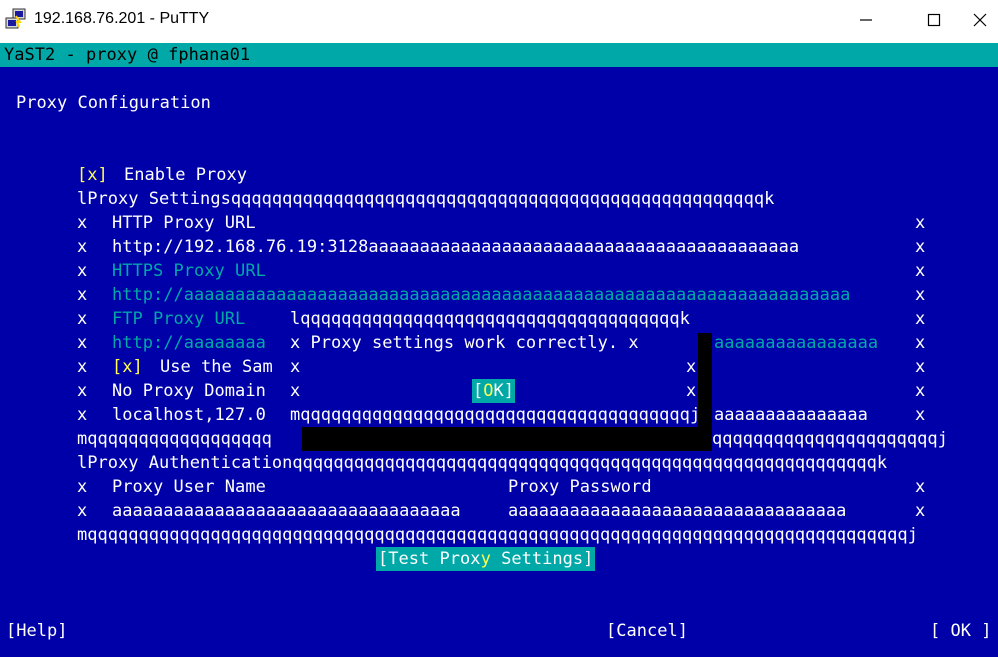 Image resolution: width=998 pixels, height=657 pixels. I want to click on https-proxy-label: HTTPS Proxy URL, so click(189, 271).